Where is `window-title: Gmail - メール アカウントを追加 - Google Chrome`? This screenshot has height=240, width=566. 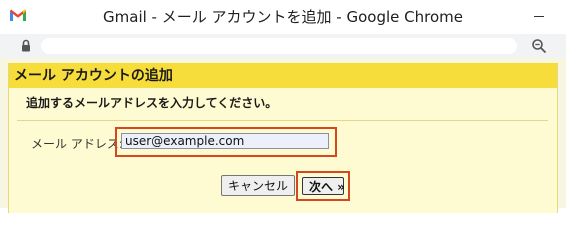
window-title: Gmail - メール アカウントを追加 - Google Chrome is located at coordinates (283, 17).